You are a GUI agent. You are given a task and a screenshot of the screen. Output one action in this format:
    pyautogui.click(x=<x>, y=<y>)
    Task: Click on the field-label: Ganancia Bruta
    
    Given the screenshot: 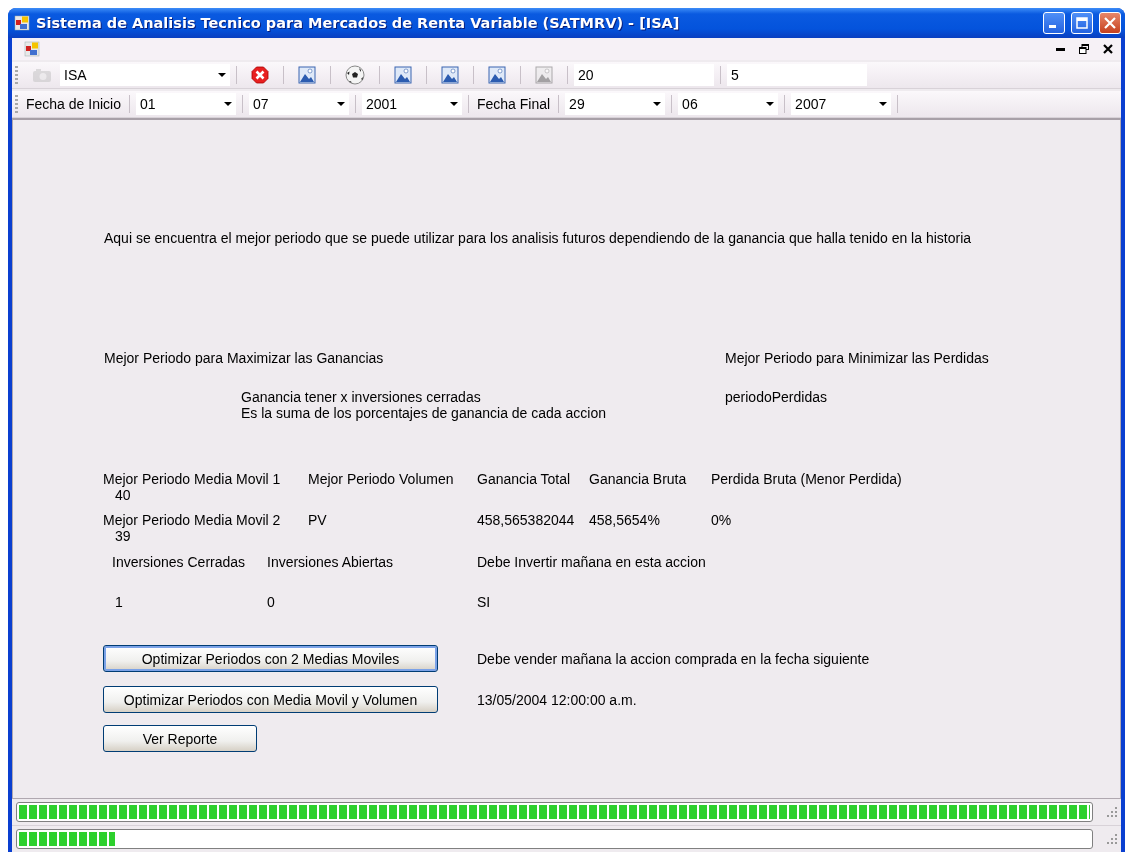 What is the action you would take?
    pyautogui.click(x=638, y=479)
    